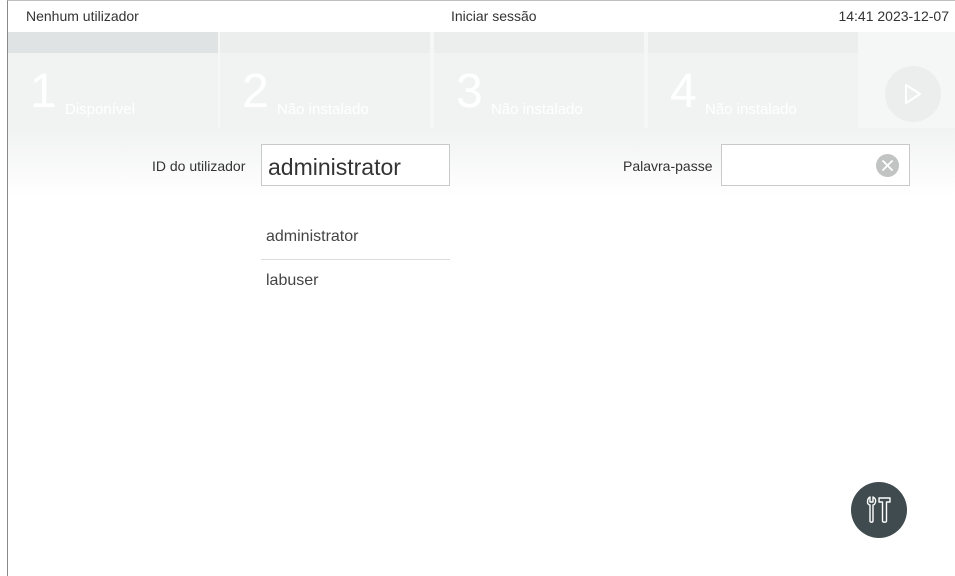  Describe the element at coordinates (753, 80) in the screenshot. I see `module-4: 4 Não instalado` at that location.